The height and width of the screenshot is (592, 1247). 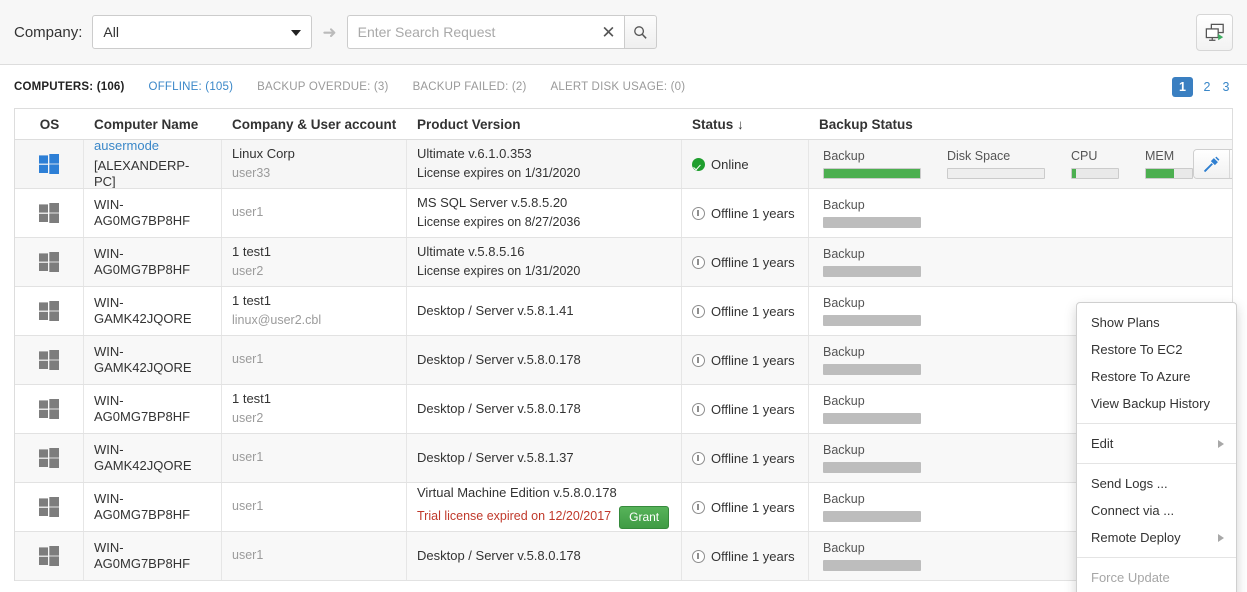 What do you see at coordinates (618, 87) in the screenshot?
I see `filter-alert-disk-usage: ALERT DISK USAGE: (0)` at bounding box center [618, 87].